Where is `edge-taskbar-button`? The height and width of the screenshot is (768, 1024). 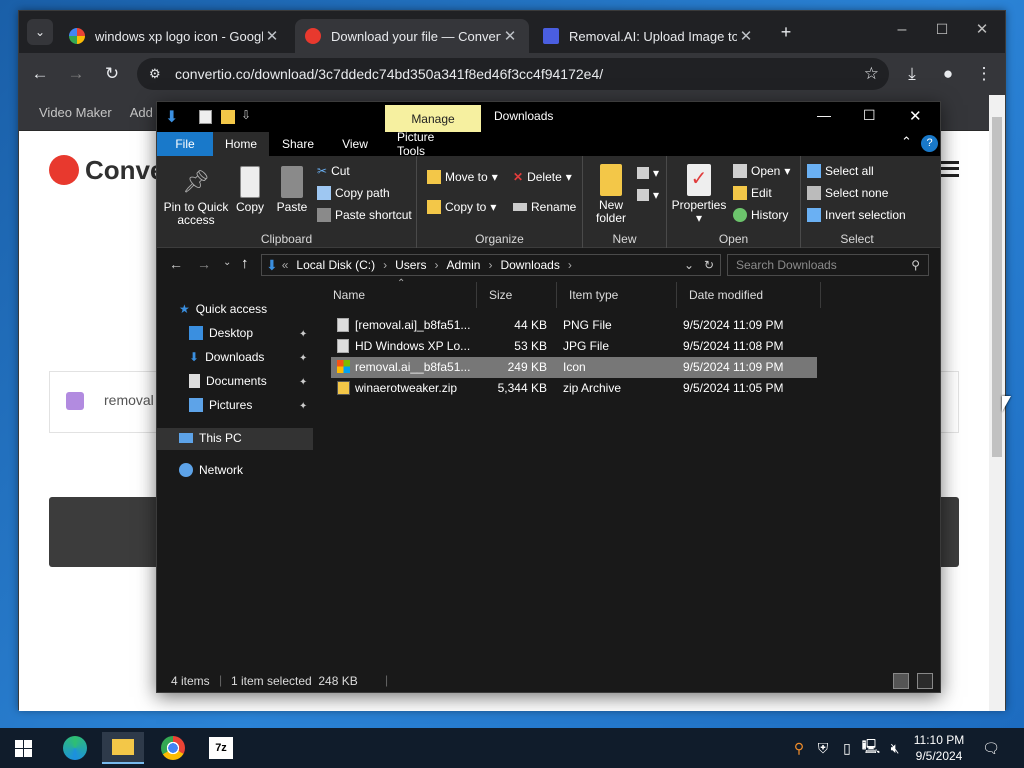 edge-taskbar-button is located at coordinates (75, 748).